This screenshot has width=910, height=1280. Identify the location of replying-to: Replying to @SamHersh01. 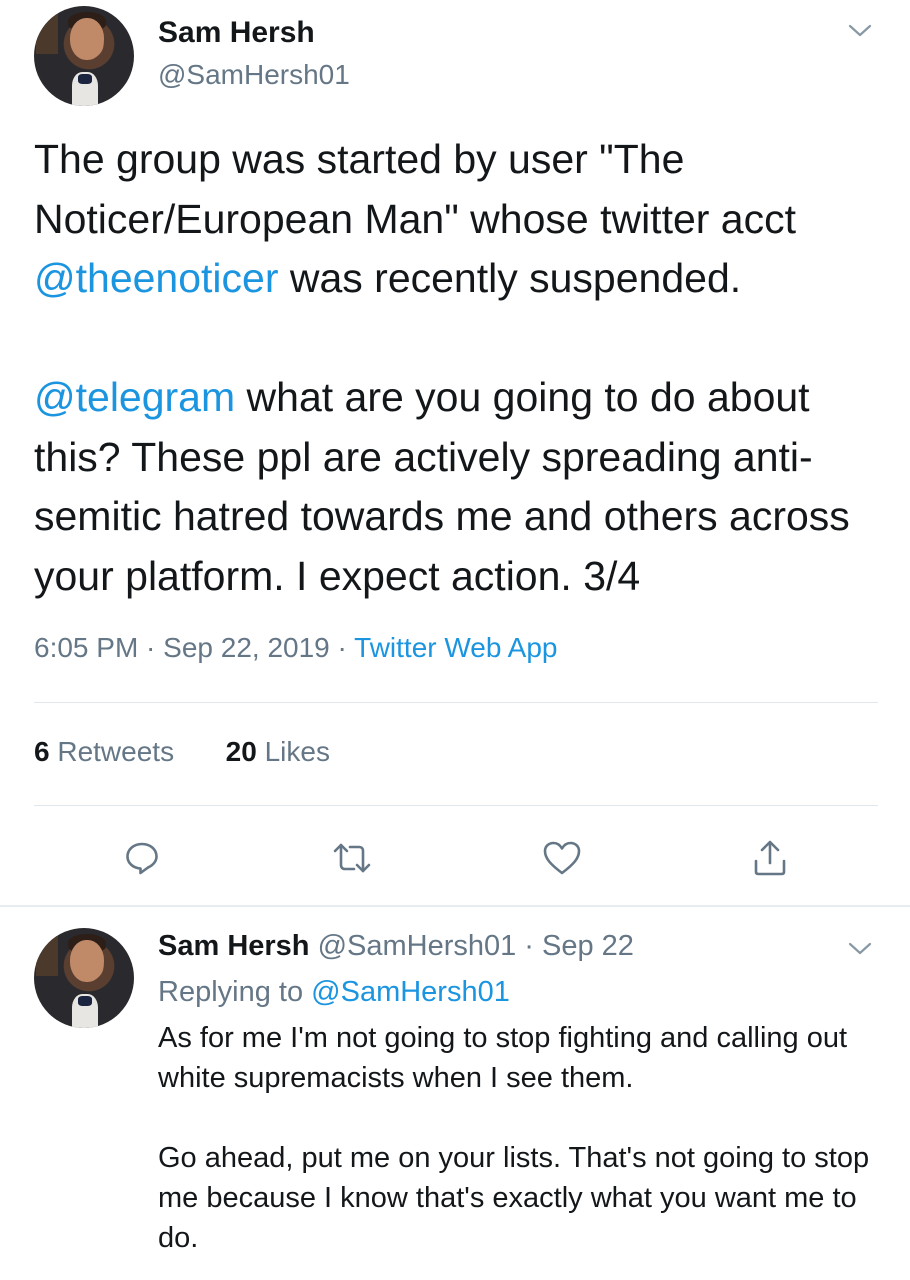
(334, 992).